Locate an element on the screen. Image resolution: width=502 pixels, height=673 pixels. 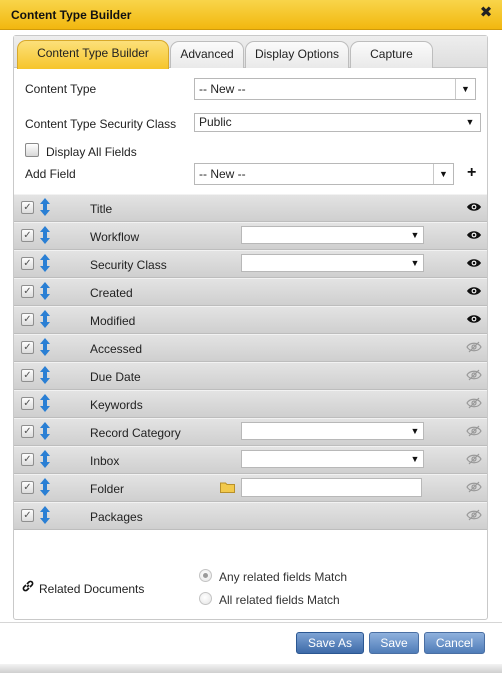
display-all-fields-label: Display All Fields is located at coordinates (91, 152).